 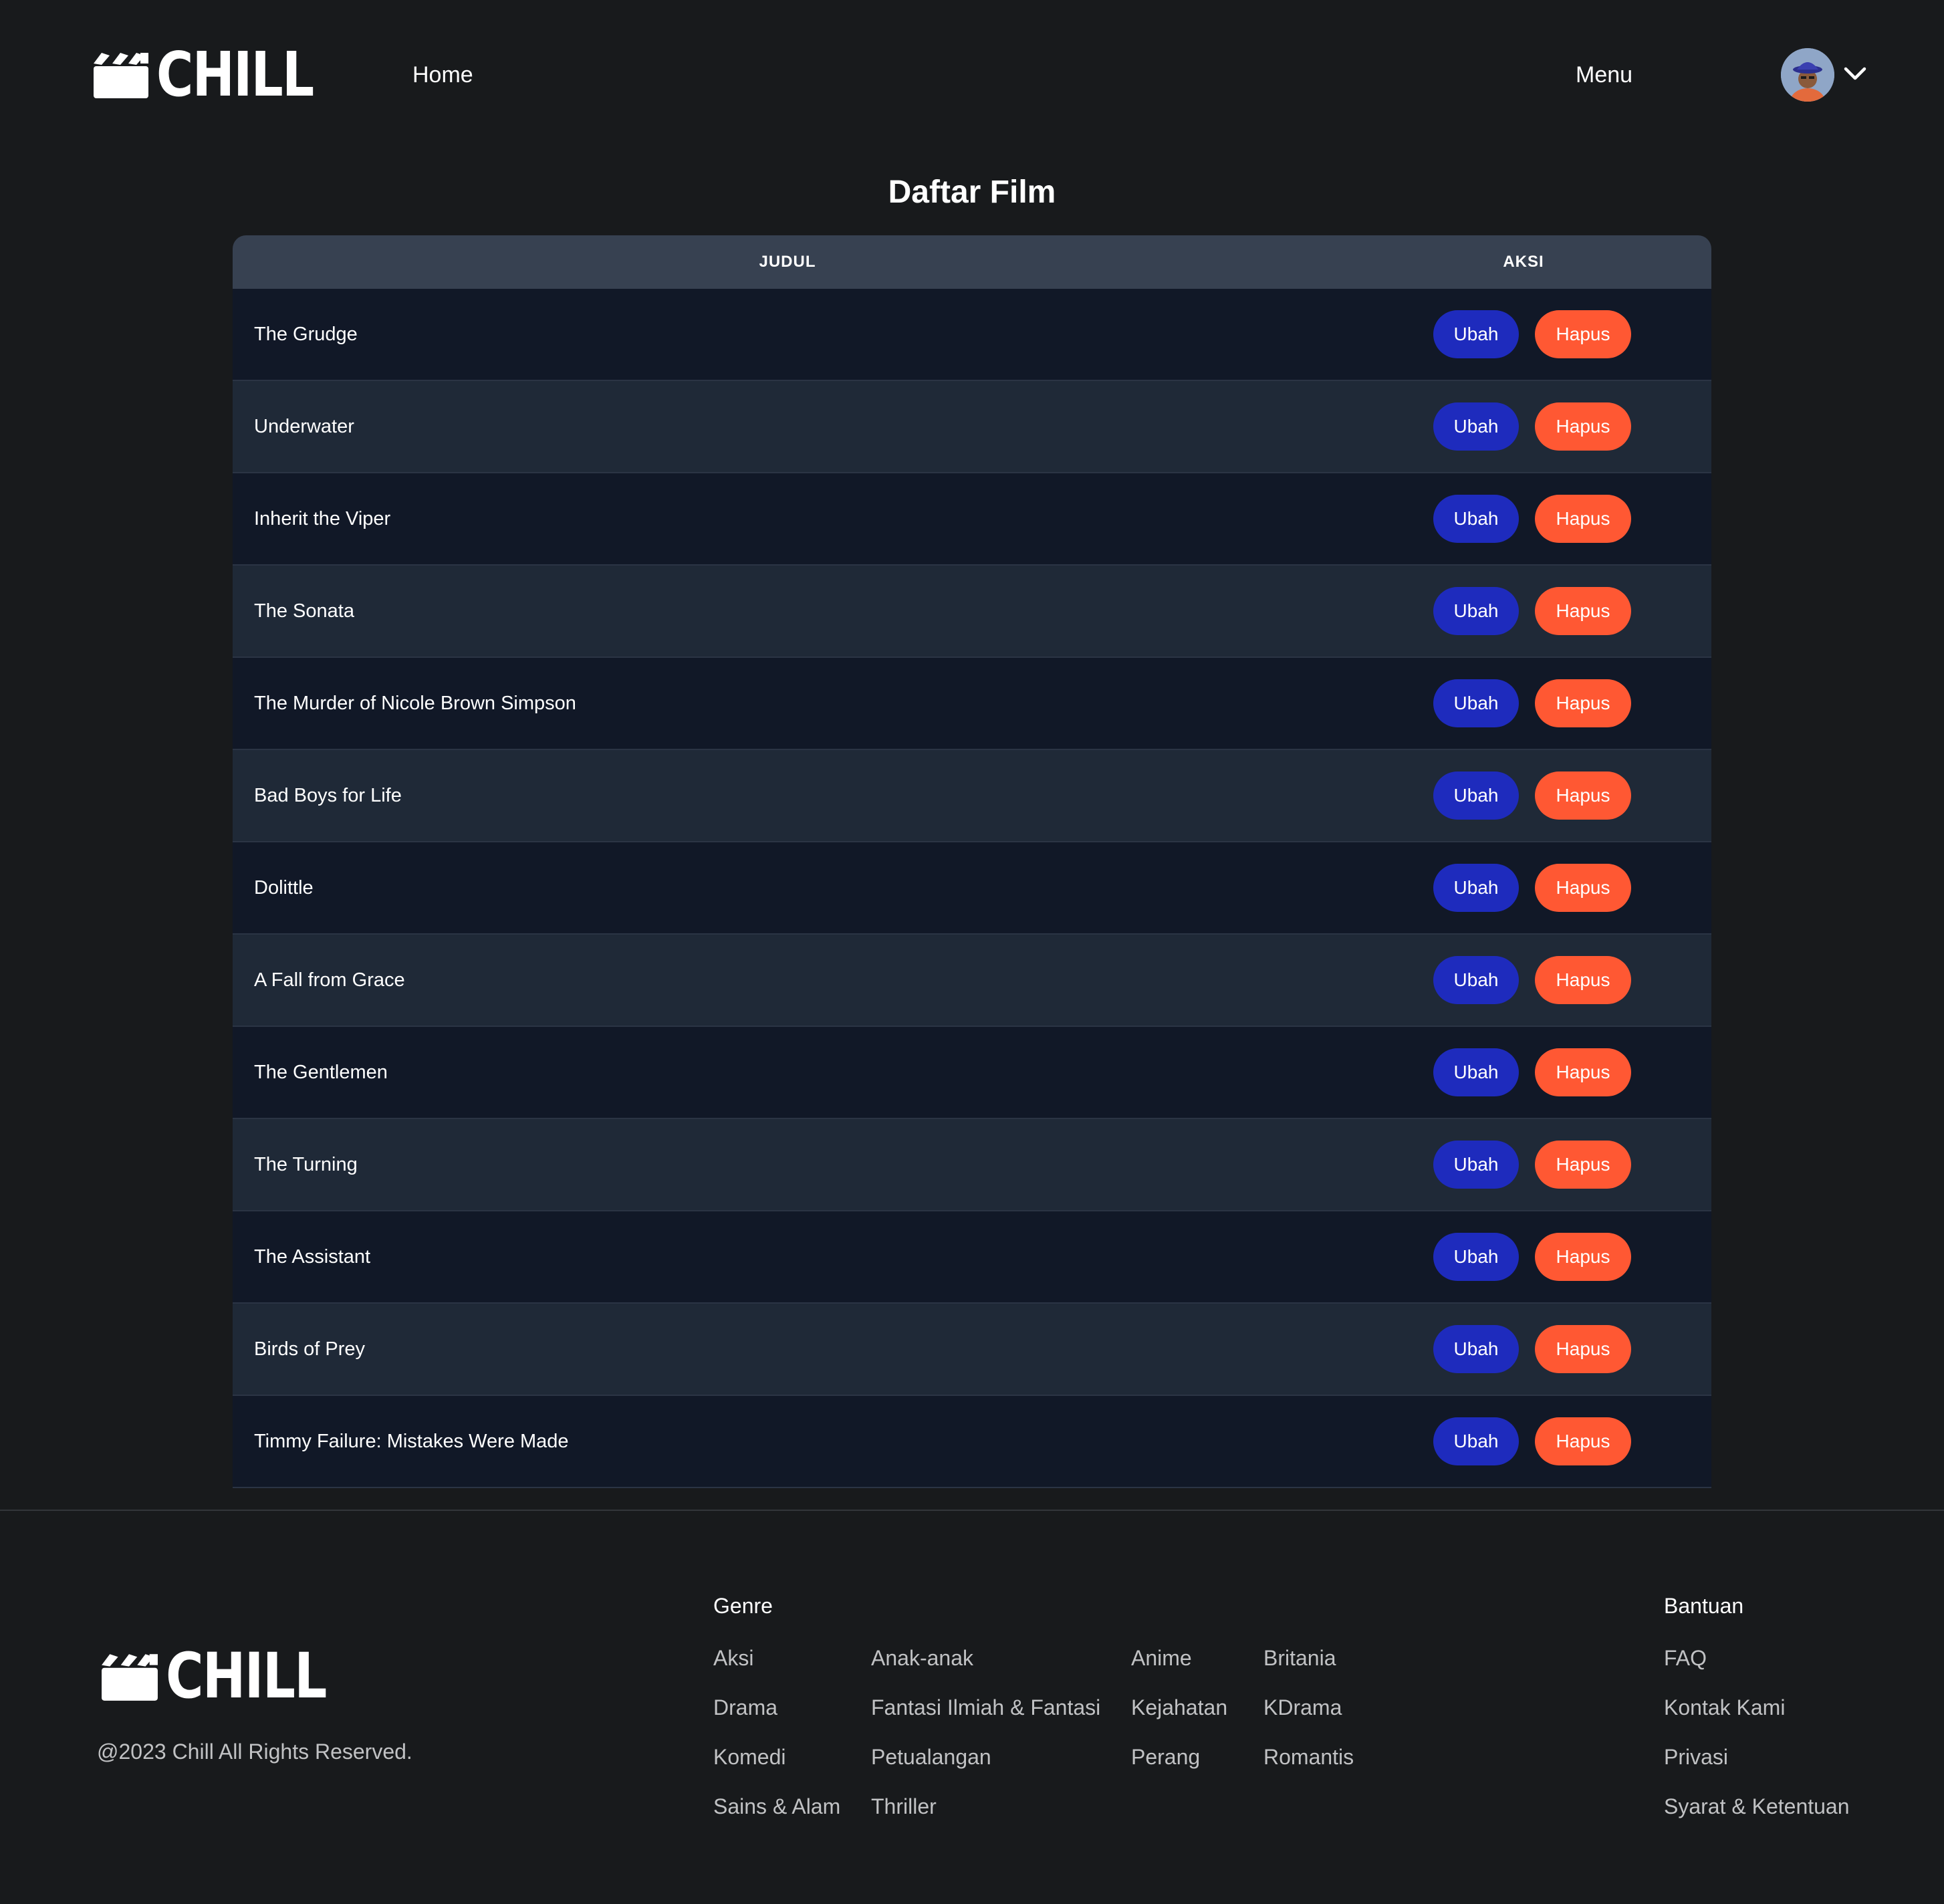 What do you see at coordinates (972, 1165) in the screenshot?
I see `table-row: The Turning Ubah Hapus` at bounding box center [972, 1165].